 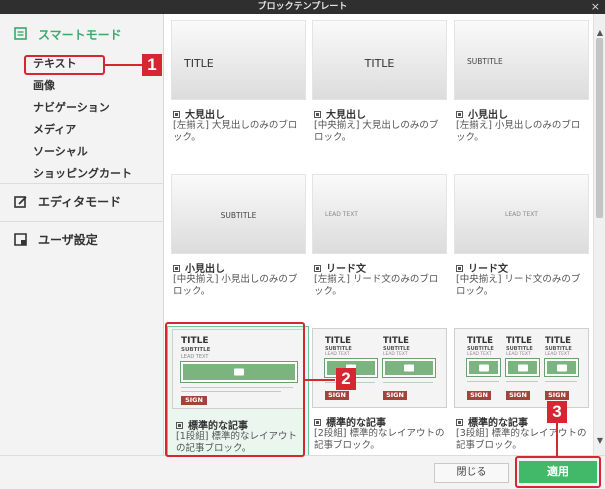 I want to click on editor-mode-label: エディタモード, so click(x=80, y=202).